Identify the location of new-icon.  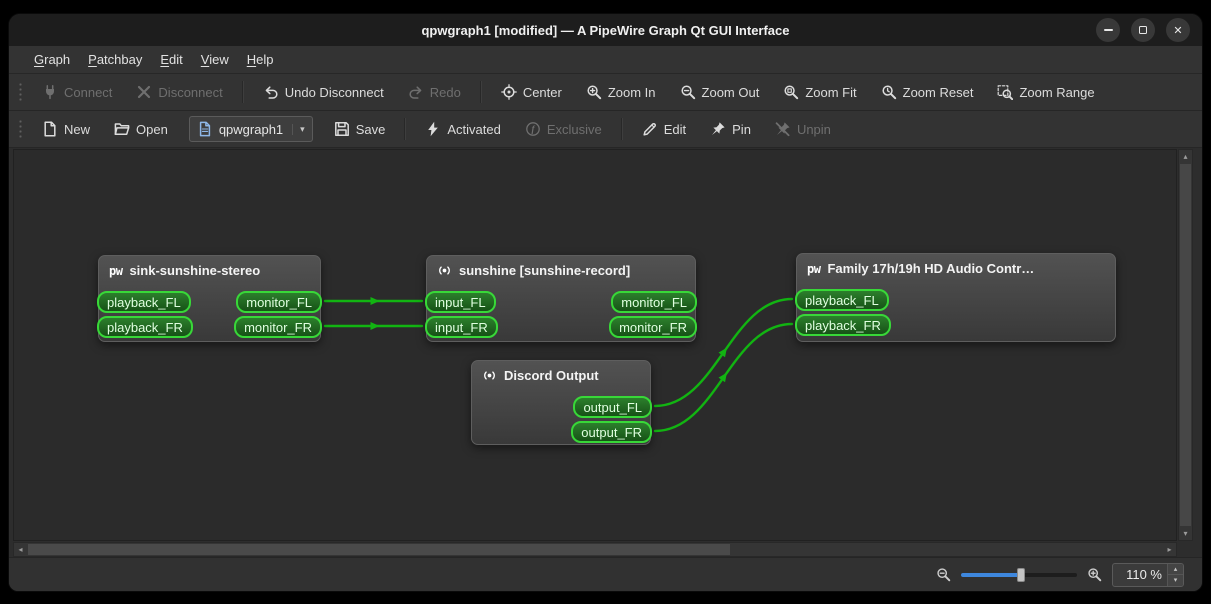
(50, 129).